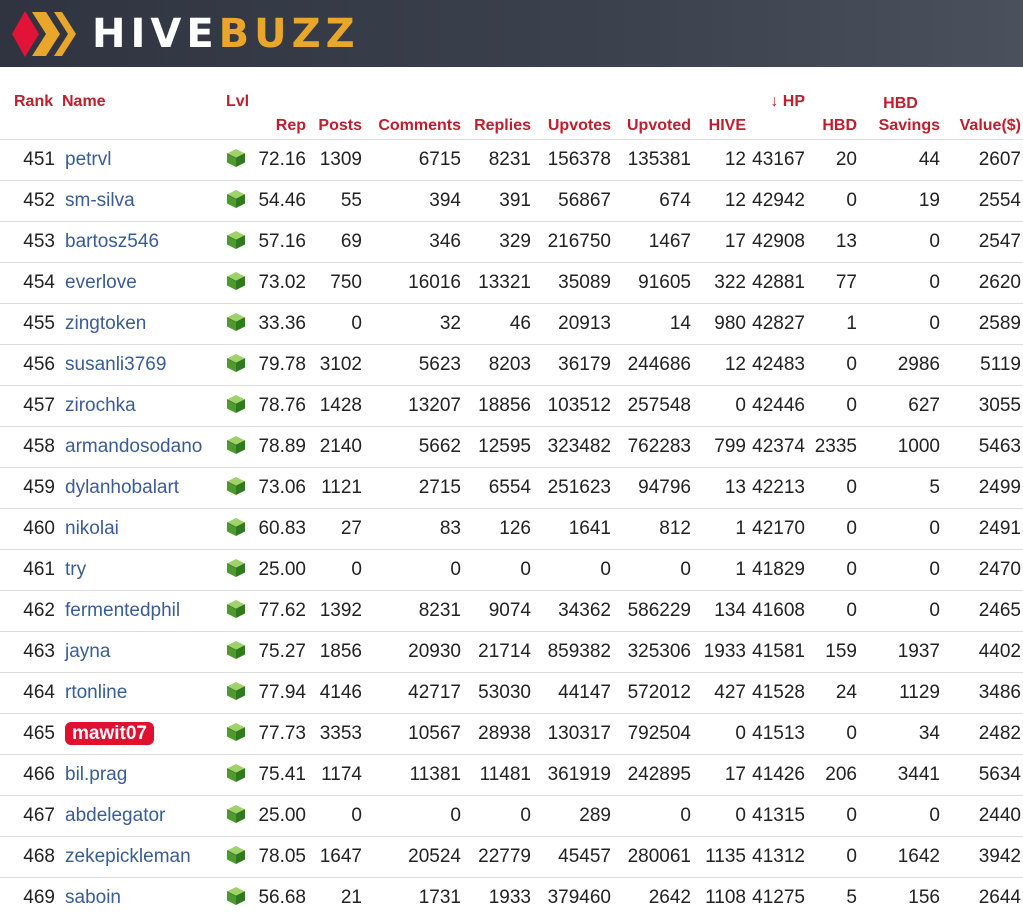  Describe the element at coordinates (982, 652) in the screenshot. I see `value-cell: 4402` at that location.